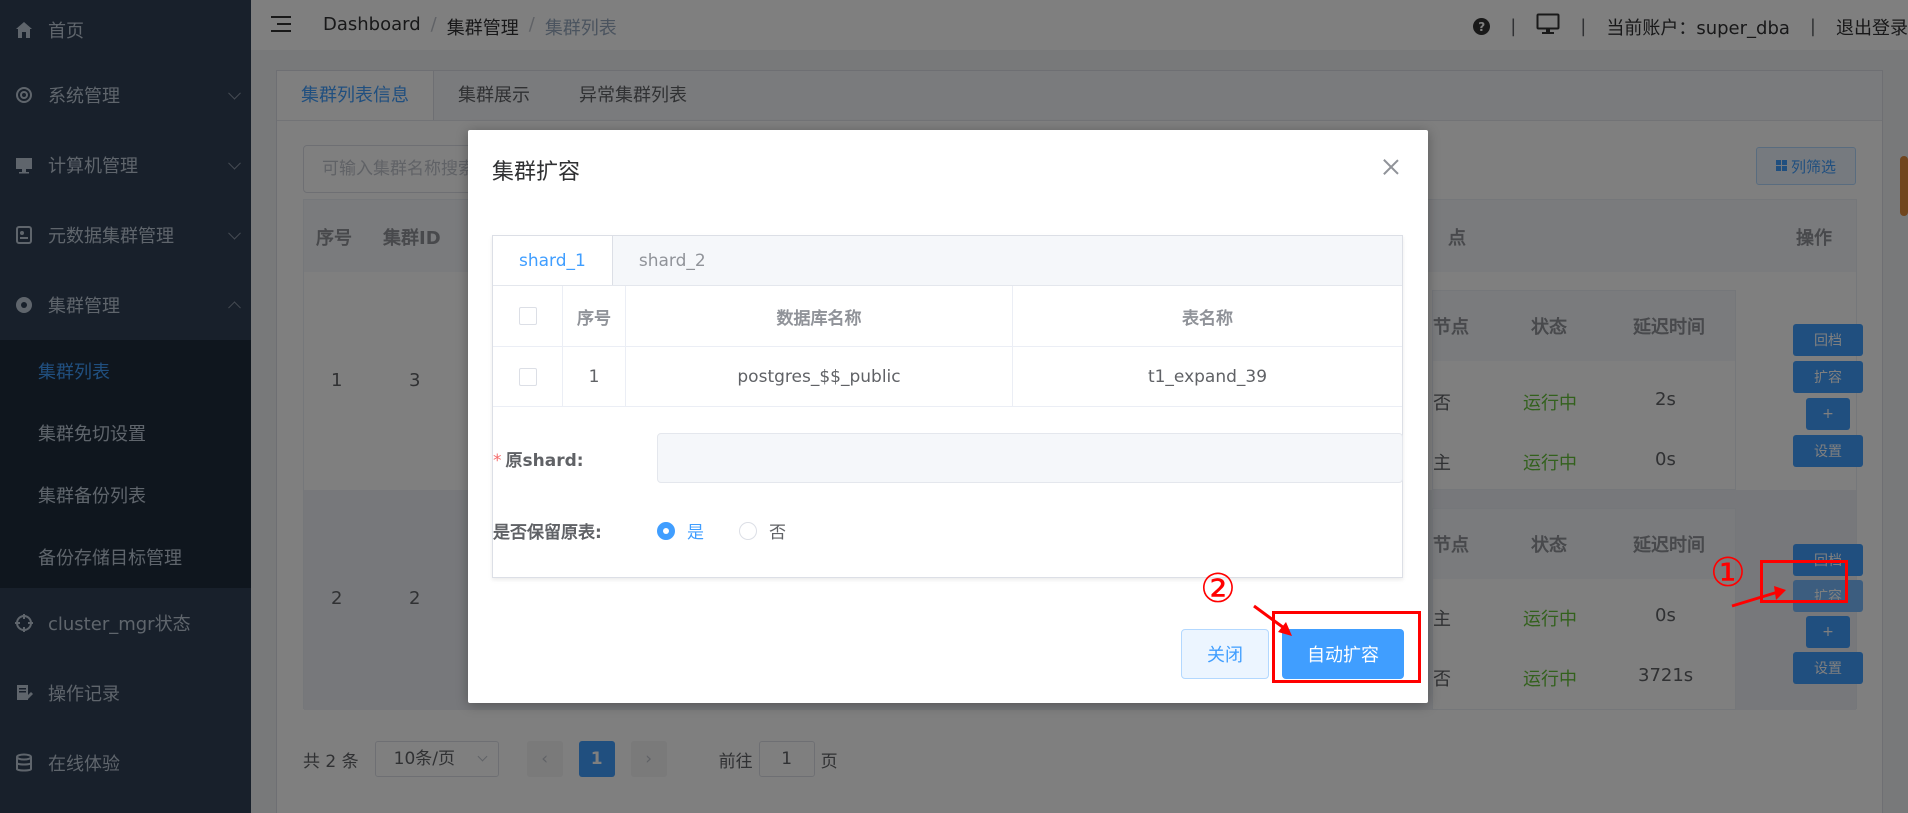 Image resolution: width=1908 pixels, height=813 pixels. I want to click on header-db-name: 数据库名称, so click(819, 316).